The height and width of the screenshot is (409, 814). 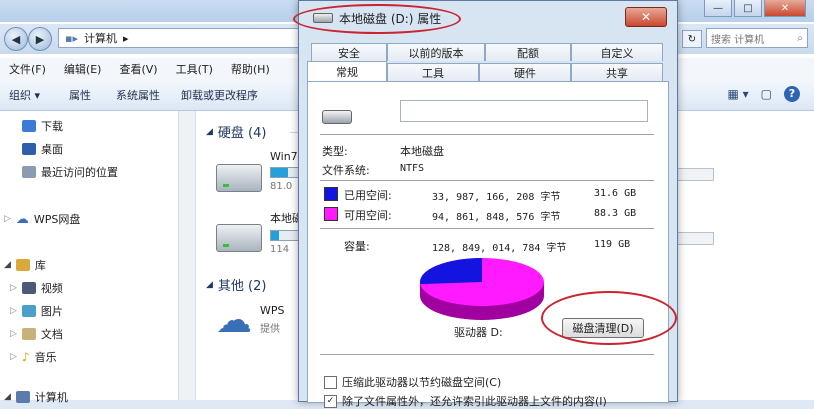 What do you see at coordinates (28, 311) in the screenshot?
I see `pictures-icon` at bounding box center [28, 311].